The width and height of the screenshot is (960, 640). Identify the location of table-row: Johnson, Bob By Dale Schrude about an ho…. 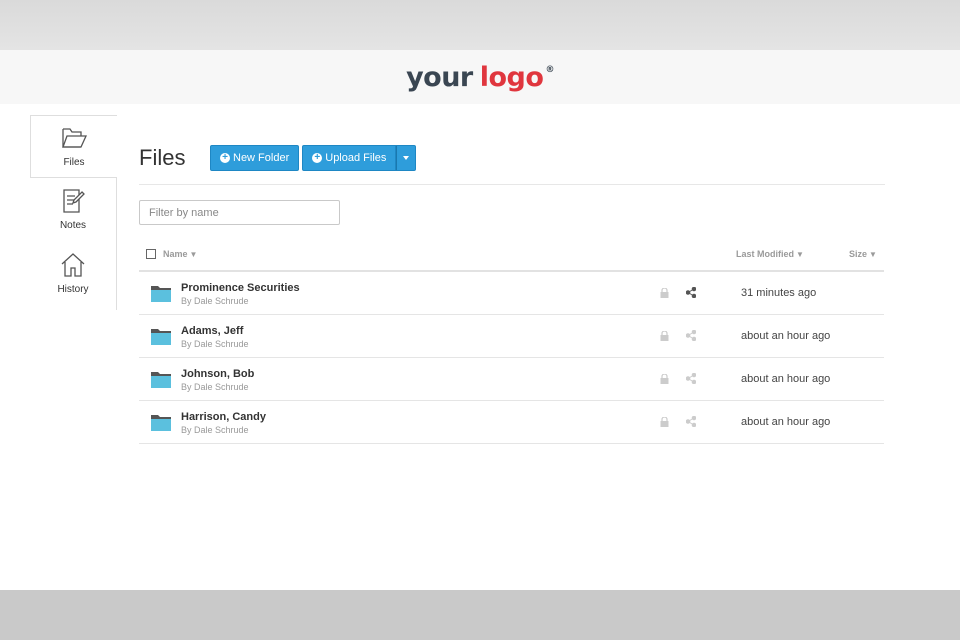
(511, 379).